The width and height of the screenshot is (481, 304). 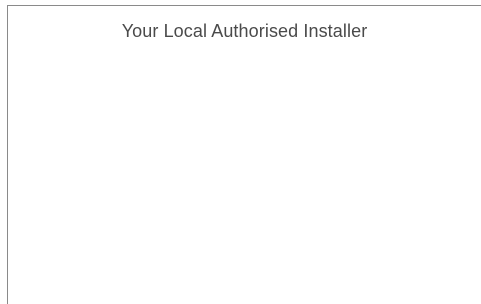 I want to click on panel-title: Your Local Authorised Installer, so click(x=244, y=31).